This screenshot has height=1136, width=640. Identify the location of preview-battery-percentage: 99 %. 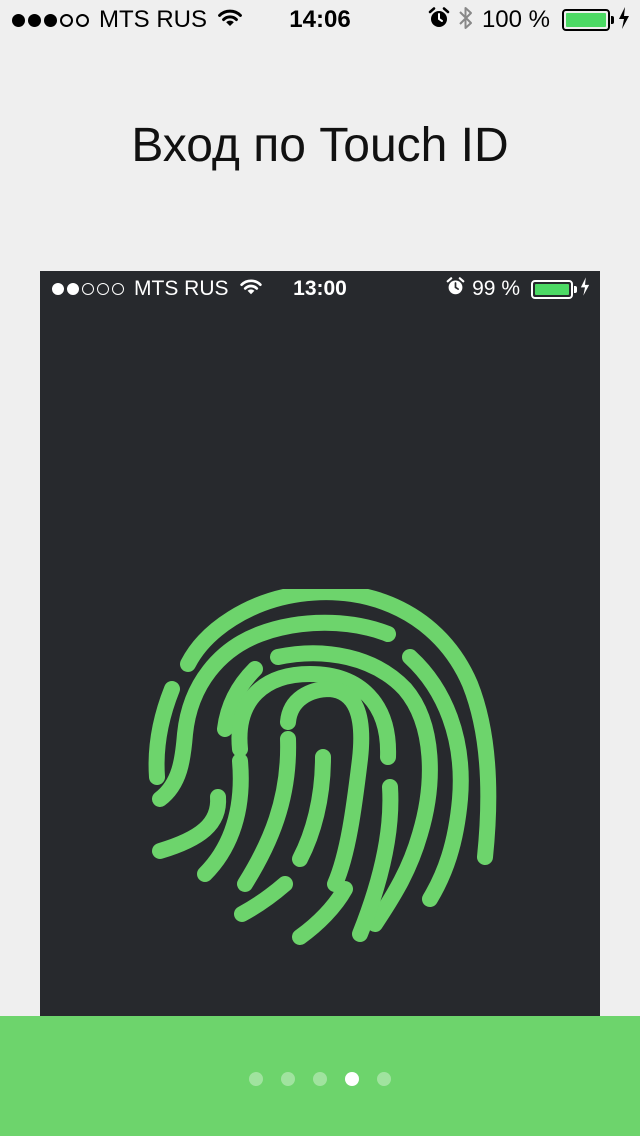
(496, 288).